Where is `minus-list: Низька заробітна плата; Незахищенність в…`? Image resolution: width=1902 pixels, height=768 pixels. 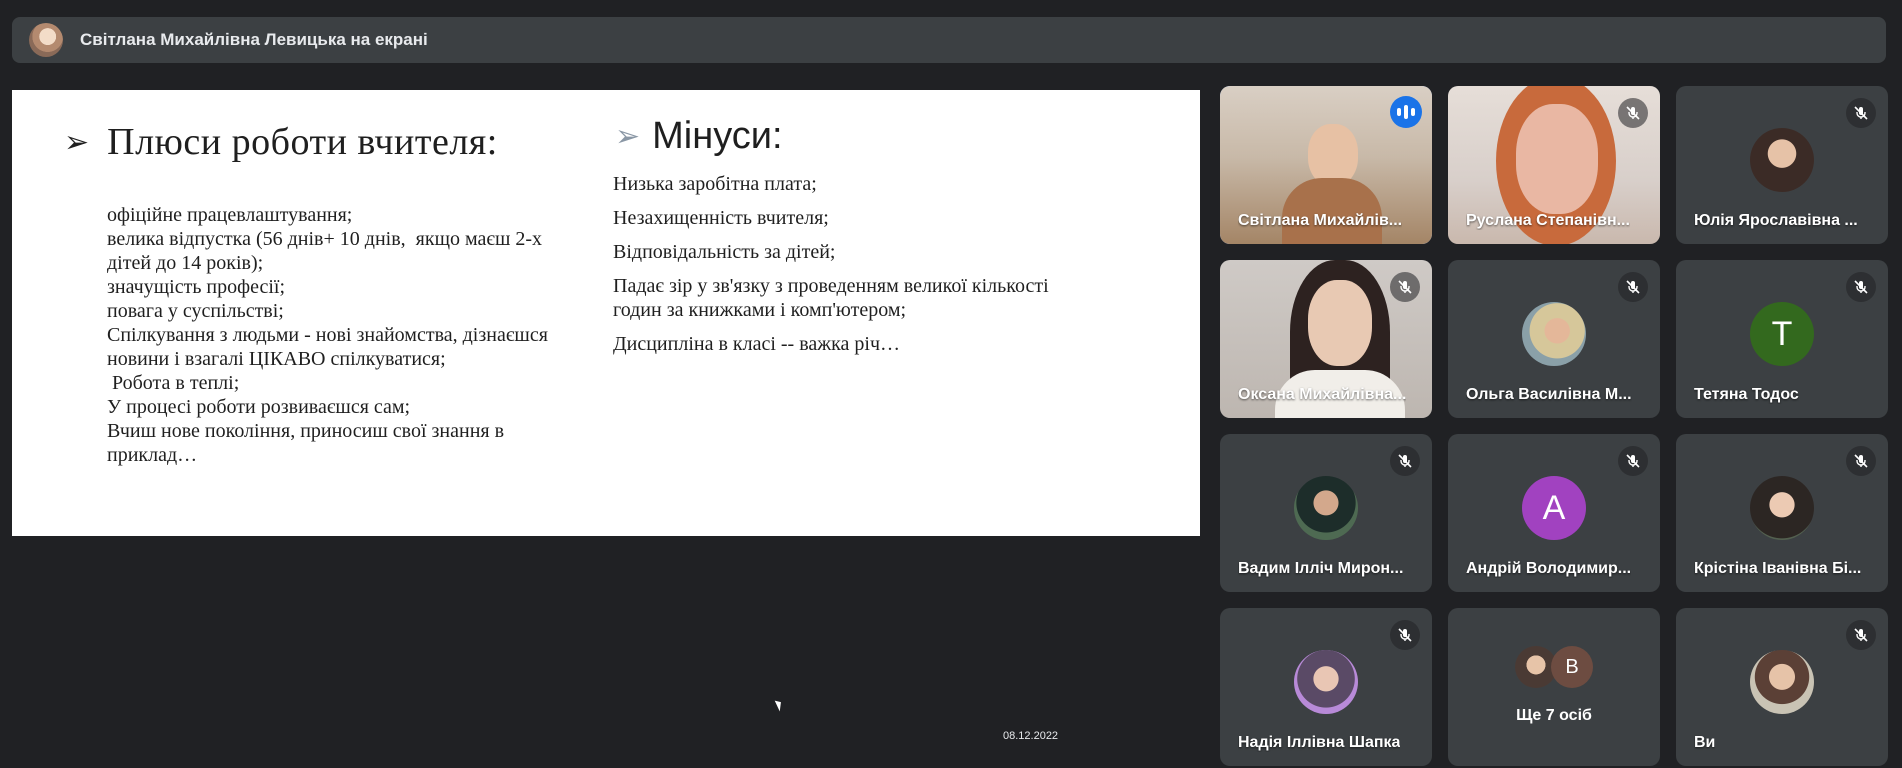 minus-list: Низька заробітна плата; Незахищенність в… is located at coordinates (843, 269).